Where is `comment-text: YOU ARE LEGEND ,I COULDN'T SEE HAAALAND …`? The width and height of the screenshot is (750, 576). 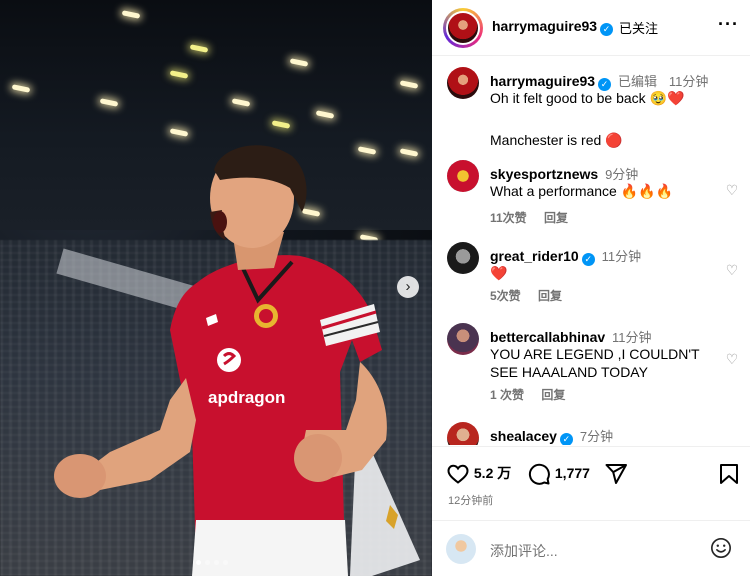
comment-text: YOU ARE LEGEND ,I COULDN'T SEE HAAALAND … is located at coordinates (595, 363).